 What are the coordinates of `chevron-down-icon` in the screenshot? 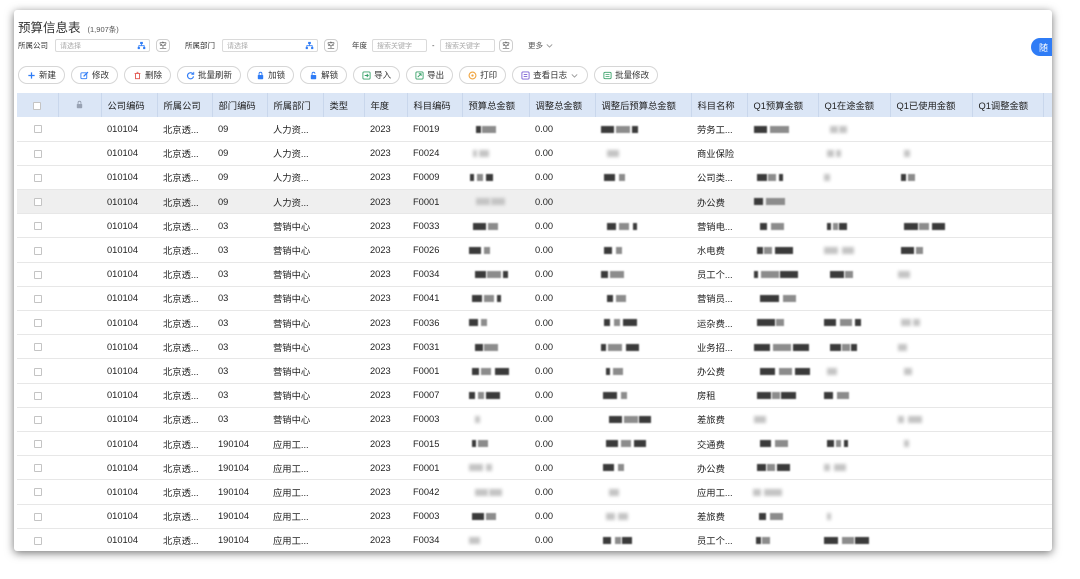 It's located at (549, 45).